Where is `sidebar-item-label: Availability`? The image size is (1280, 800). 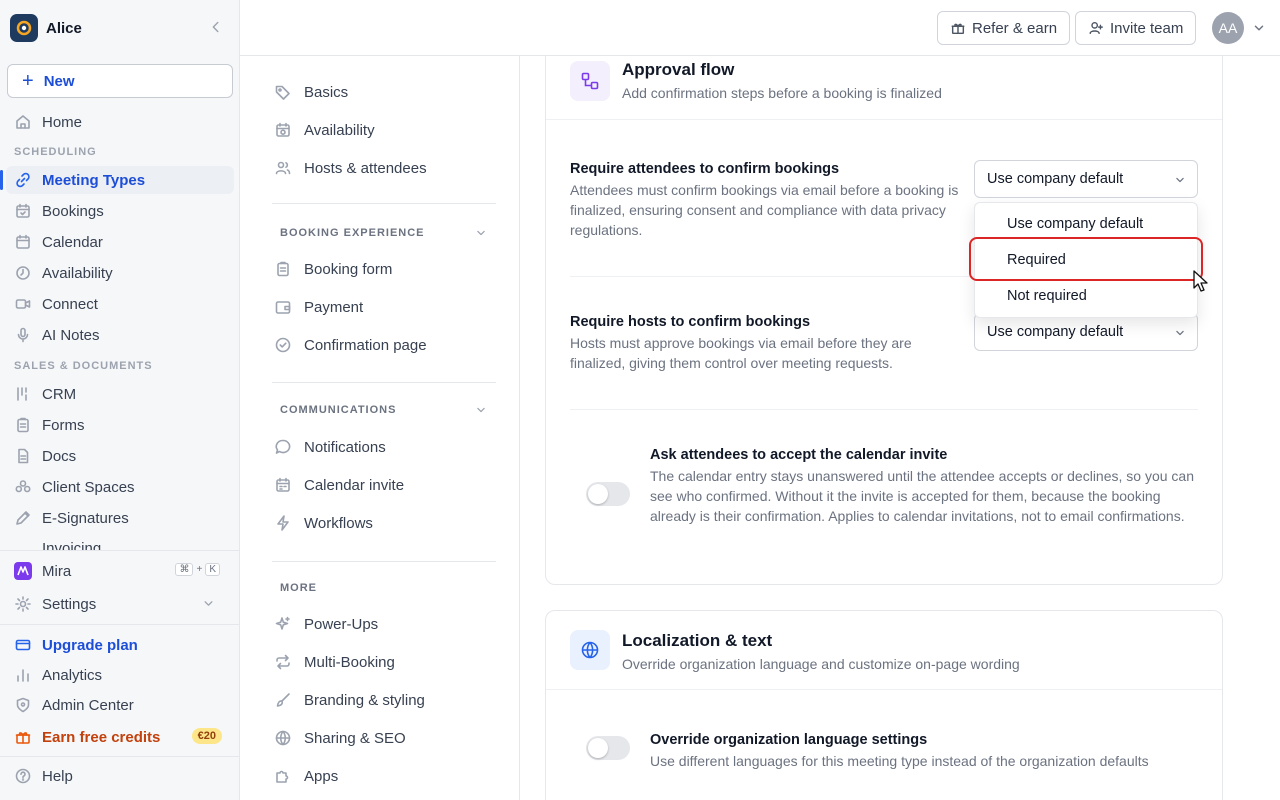 sidebar-item-label: Availability is located at coordinates (77, 273).